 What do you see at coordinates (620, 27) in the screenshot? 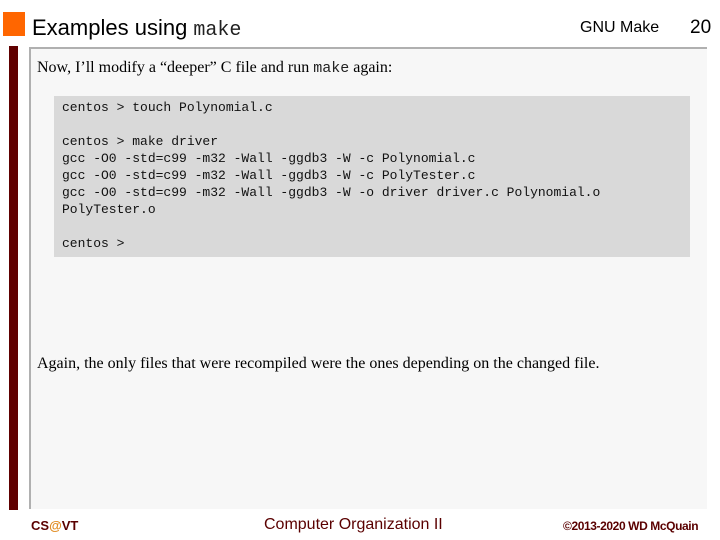
I see `slide-topic: GNU Make` at bounding box center [620, 27].